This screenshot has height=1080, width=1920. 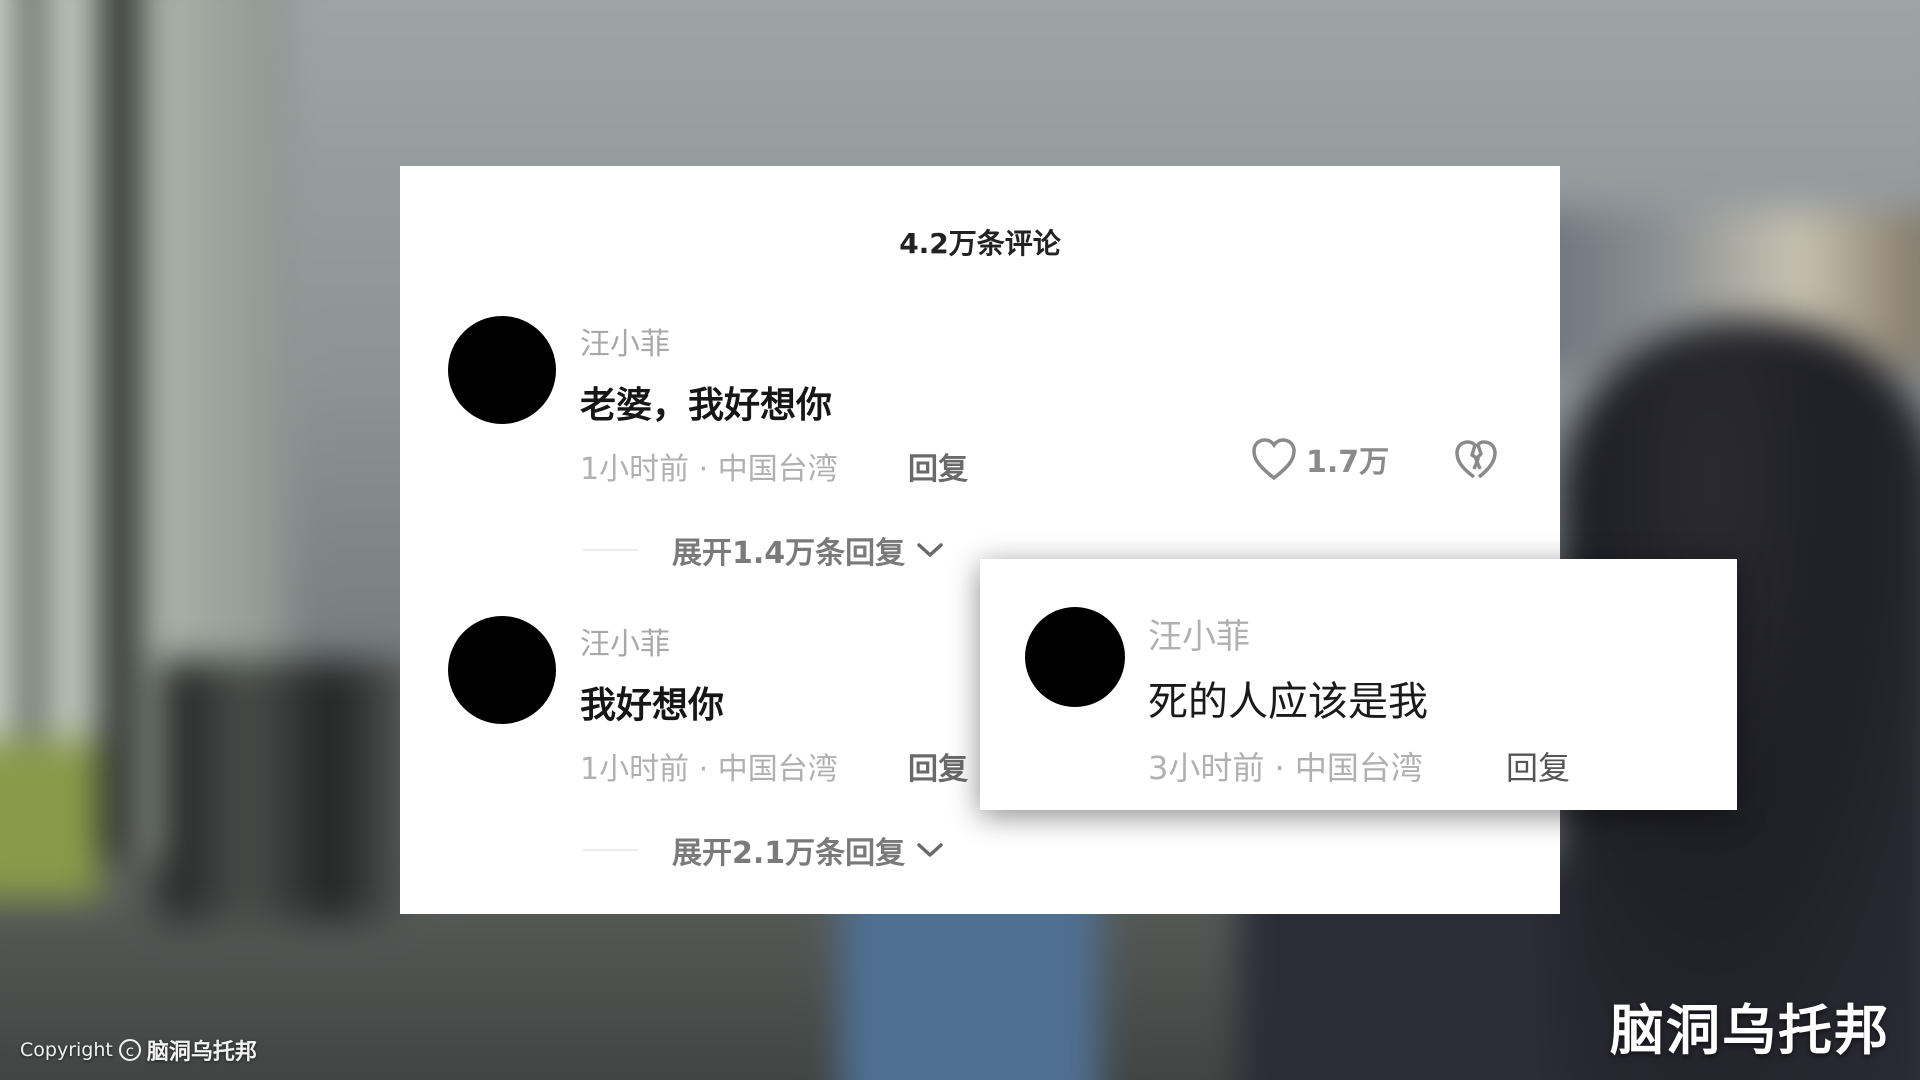 I want to click on copyright-brand: 脑洞乌托邦, so click(x=201, y=1052).